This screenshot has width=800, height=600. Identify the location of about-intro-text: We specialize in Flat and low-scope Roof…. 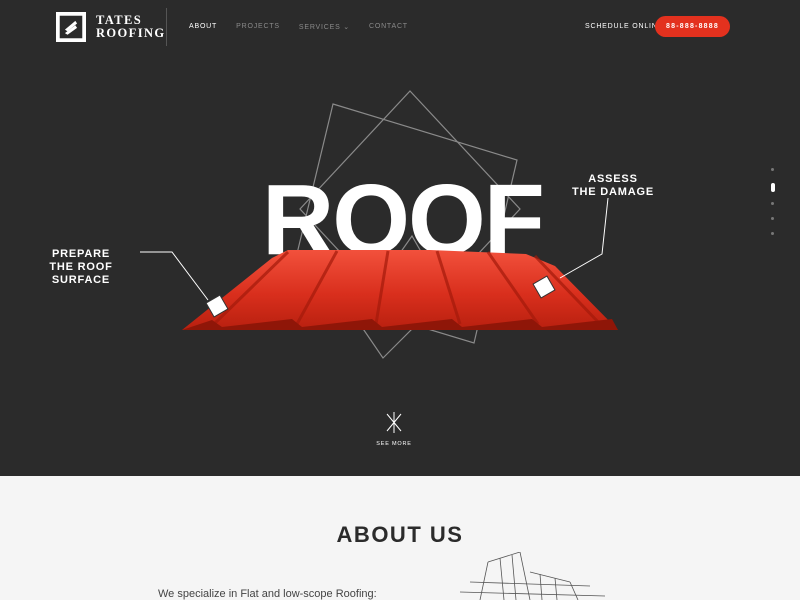
(267, 594).